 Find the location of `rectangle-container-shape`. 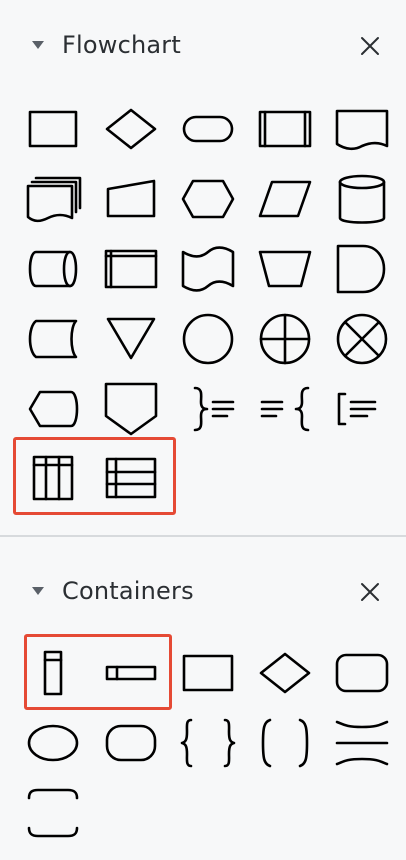

rectangle-container-shape is located at coordinates (208, 673).